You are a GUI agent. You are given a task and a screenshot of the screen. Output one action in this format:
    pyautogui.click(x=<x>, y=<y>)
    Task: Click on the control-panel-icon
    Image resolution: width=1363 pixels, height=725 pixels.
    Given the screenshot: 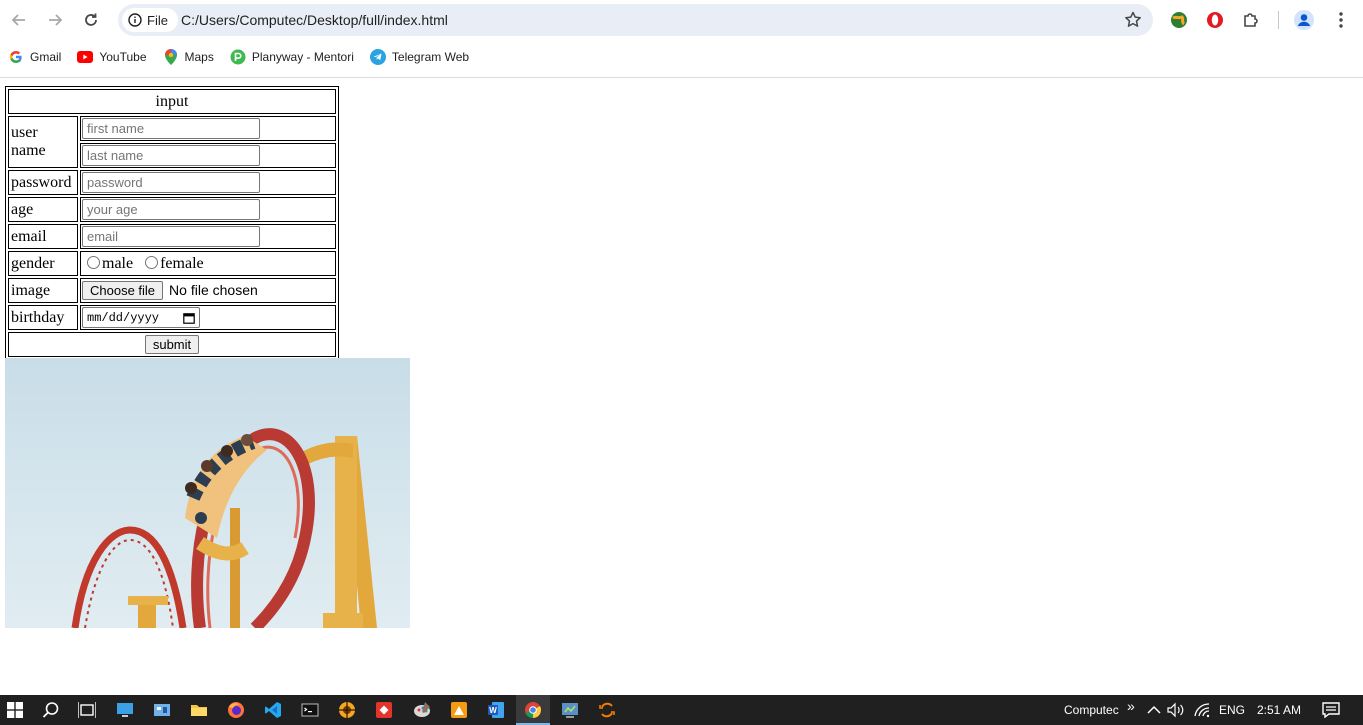 What is the action you would take?
    pyautogui.click(x=162, y=710)
    